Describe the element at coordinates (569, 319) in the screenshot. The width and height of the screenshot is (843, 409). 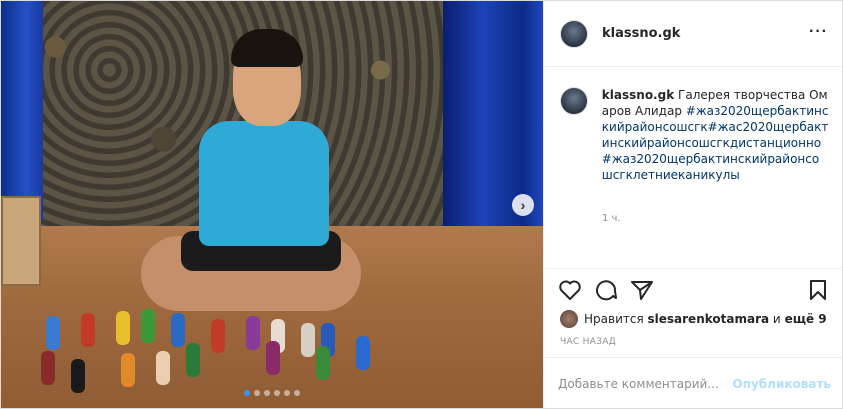
I see `liker-avatar` at that location.